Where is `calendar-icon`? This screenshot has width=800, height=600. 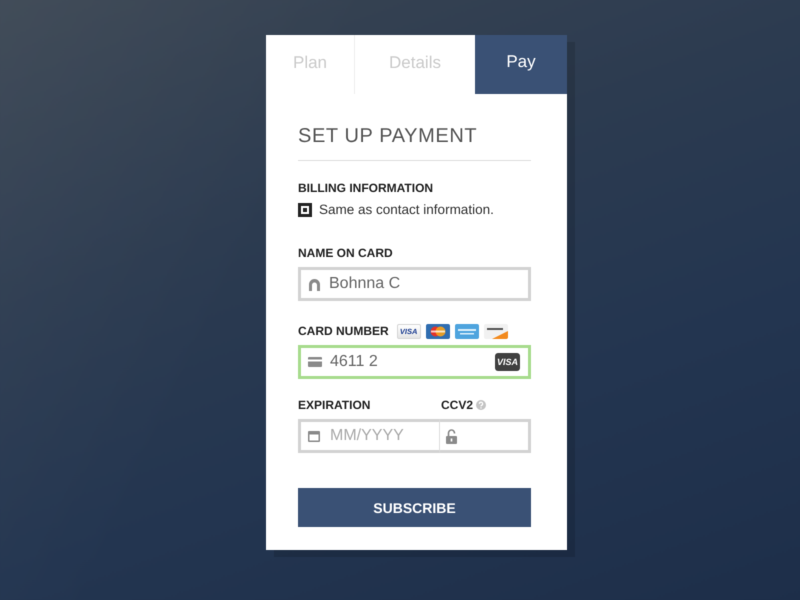 calendar-icon is located at coordinates (314, 436).